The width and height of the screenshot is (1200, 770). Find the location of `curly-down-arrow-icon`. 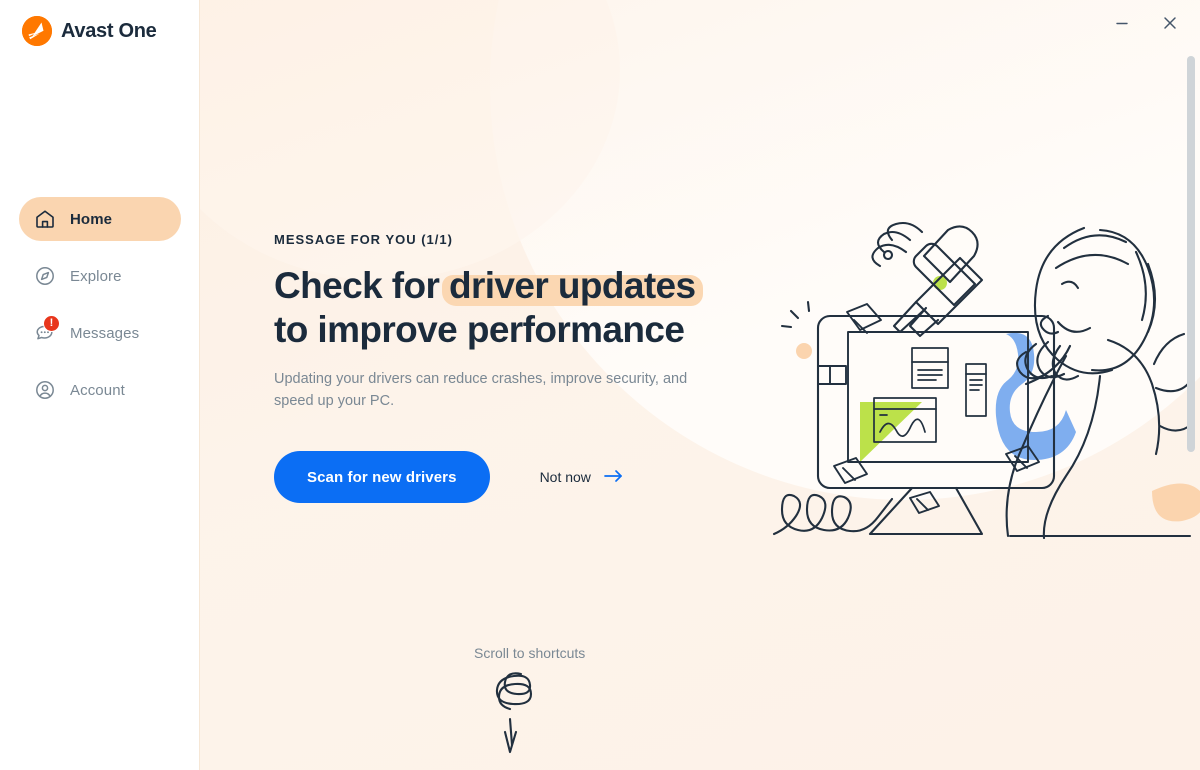

curly-down-arrow-icon is located at coordinates (536, 715).